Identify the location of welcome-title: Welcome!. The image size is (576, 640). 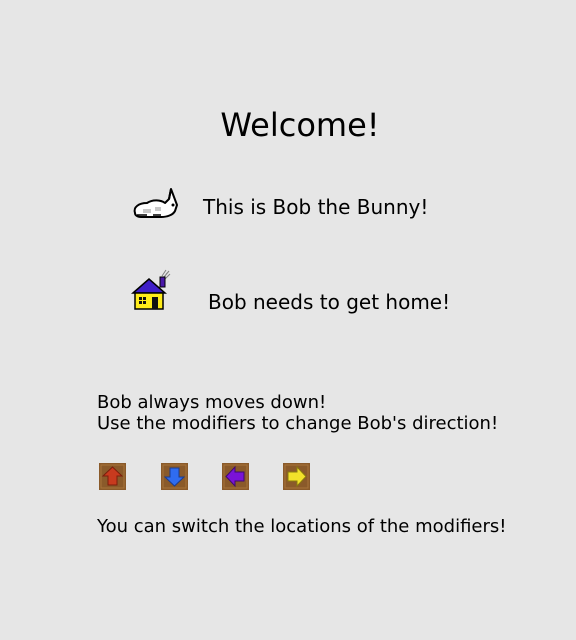
(300, 125).